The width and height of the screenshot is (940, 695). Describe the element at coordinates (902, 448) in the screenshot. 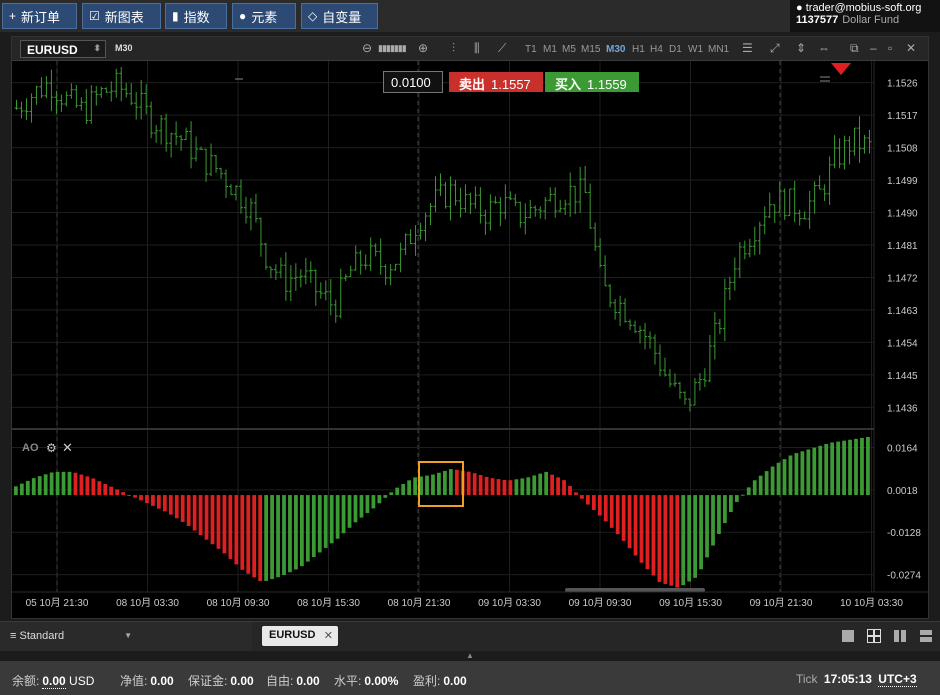

I see `ao-tick-label: 0.0164` at that location.